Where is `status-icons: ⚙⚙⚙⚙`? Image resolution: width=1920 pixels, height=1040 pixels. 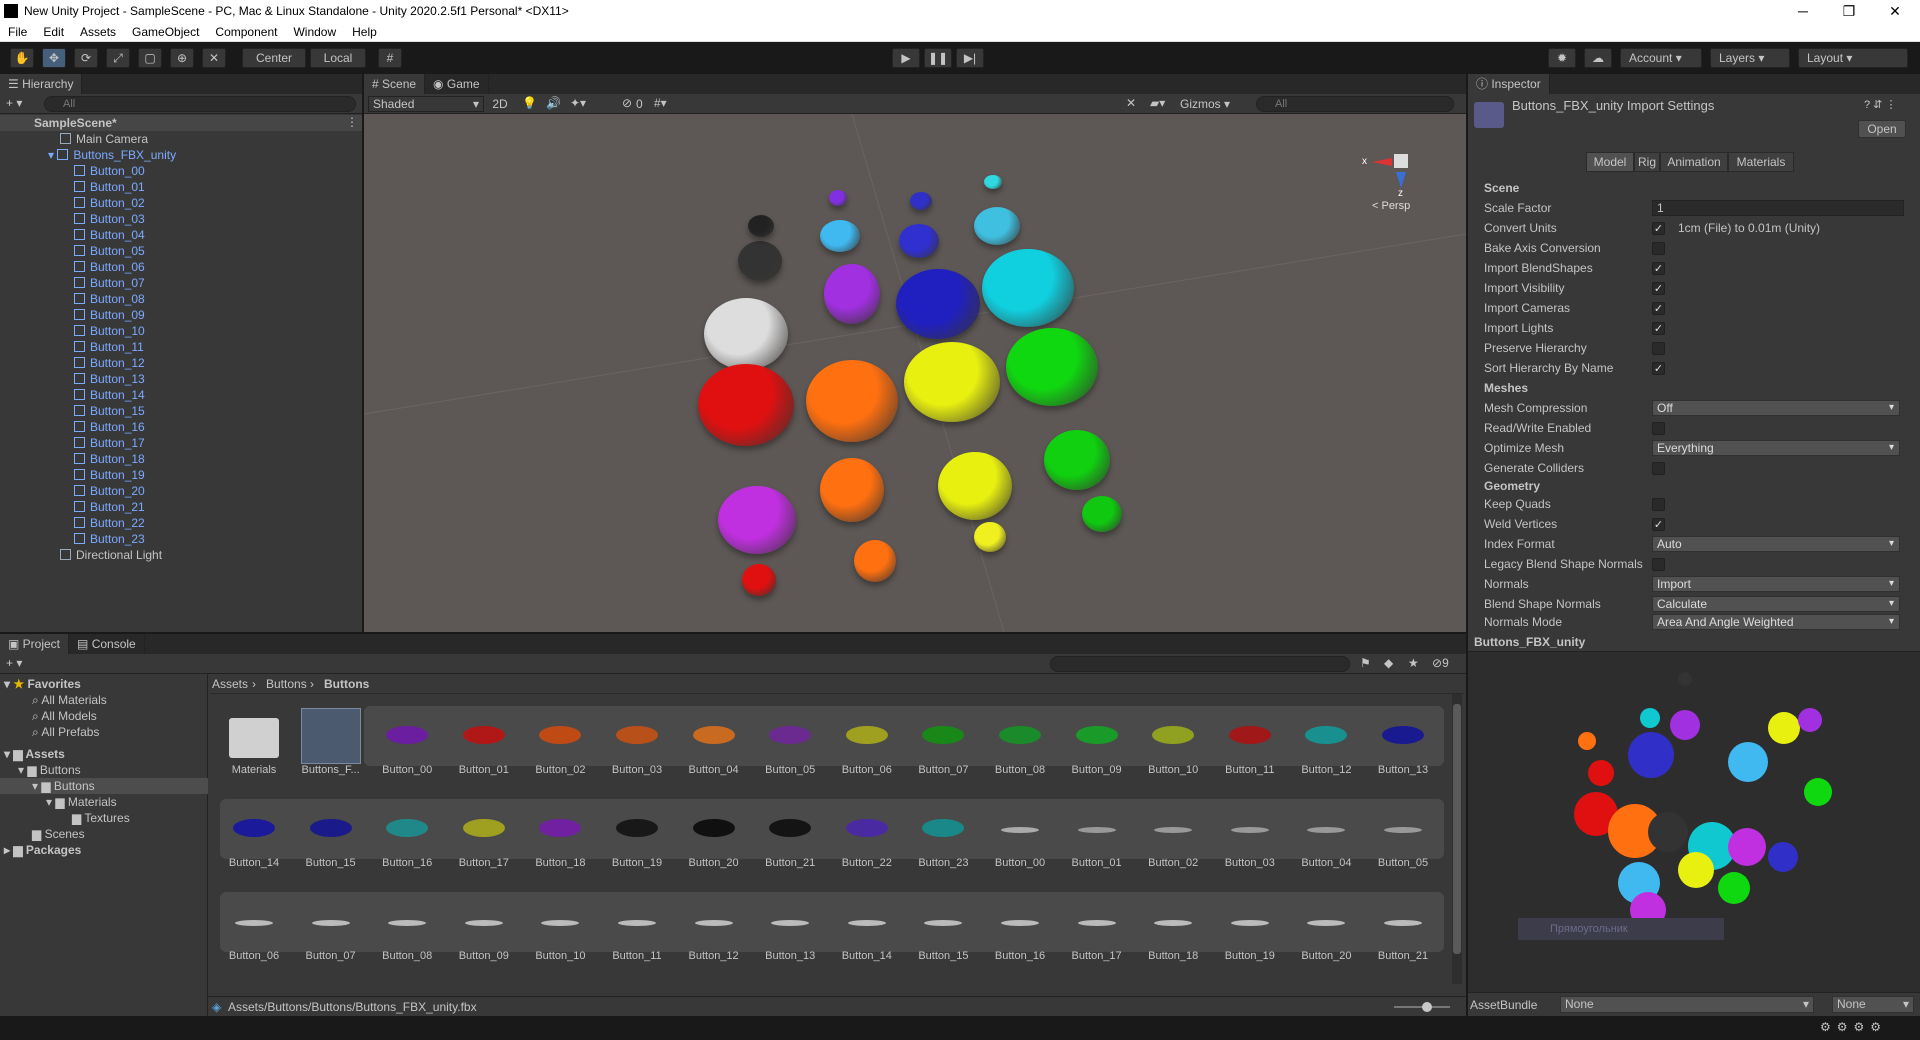 status-icons: ⚙⚙⚙⚙ is located at coordinates (1853, 1027).